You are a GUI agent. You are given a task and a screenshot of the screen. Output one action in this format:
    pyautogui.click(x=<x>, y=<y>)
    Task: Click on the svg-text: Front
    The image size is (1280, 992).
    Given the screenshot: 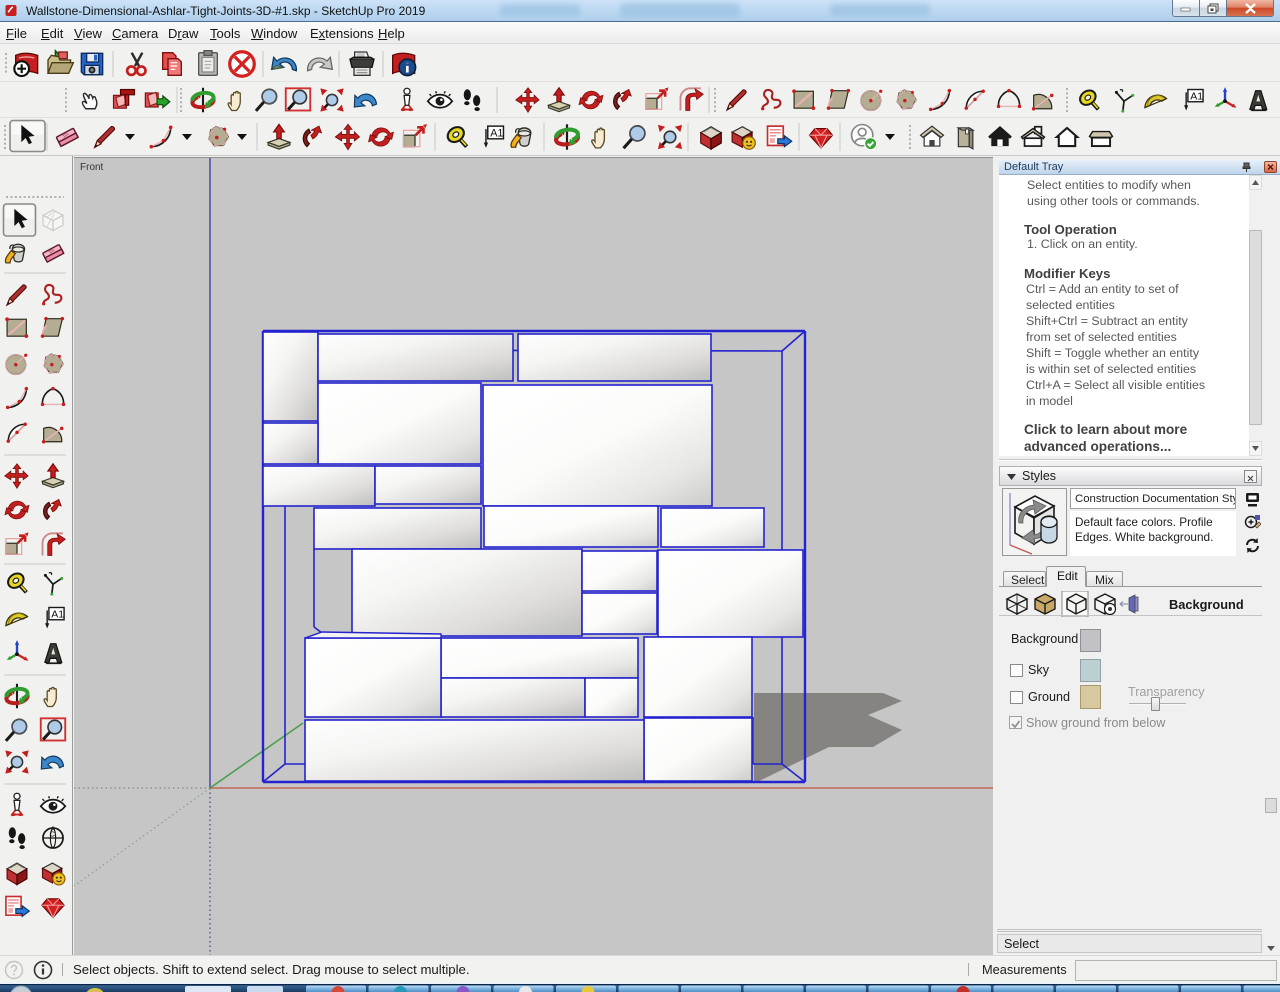 What is the action you would take?
    pyautogui.click(x=92, y=167)
    